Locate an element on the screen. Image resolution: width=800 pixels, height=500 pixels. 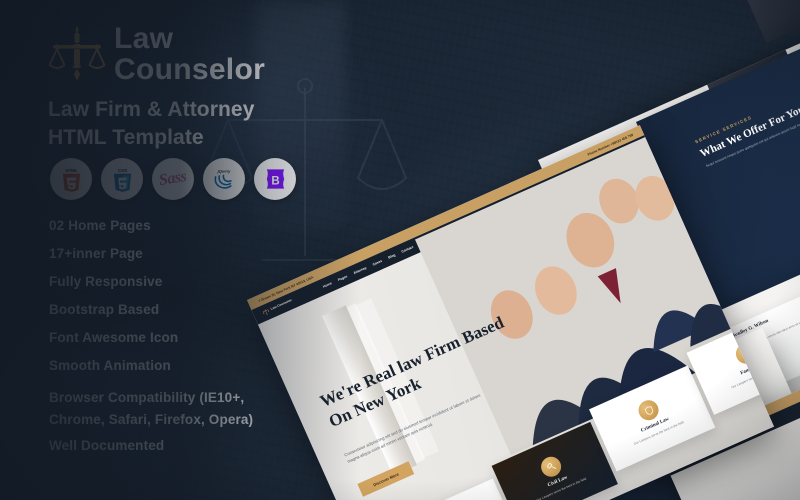
bootstrap-badge: B is located at coordinates (275, 179).